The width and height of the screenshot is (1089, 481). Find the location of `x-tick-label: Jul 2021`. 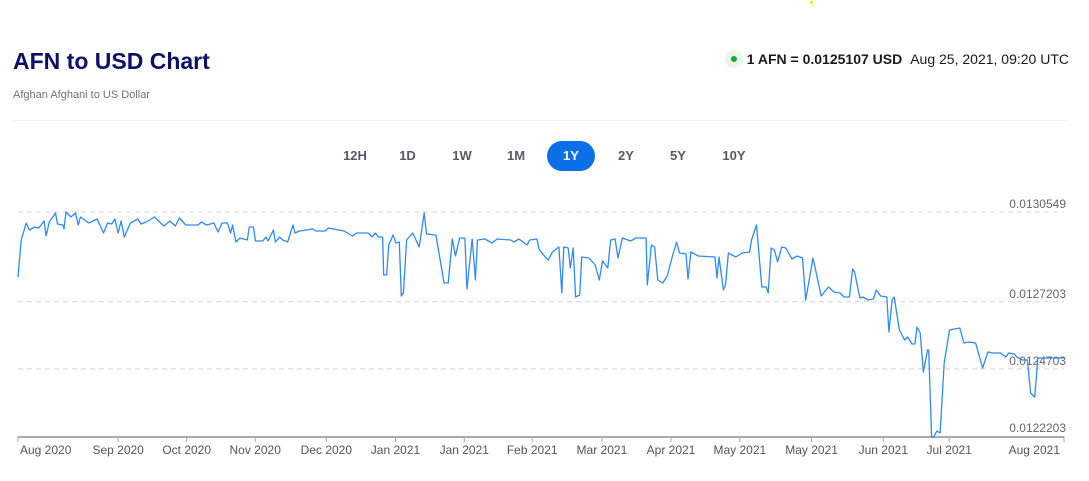

x-tick-label: Jul 2021 is located at coordinates (950, 450).